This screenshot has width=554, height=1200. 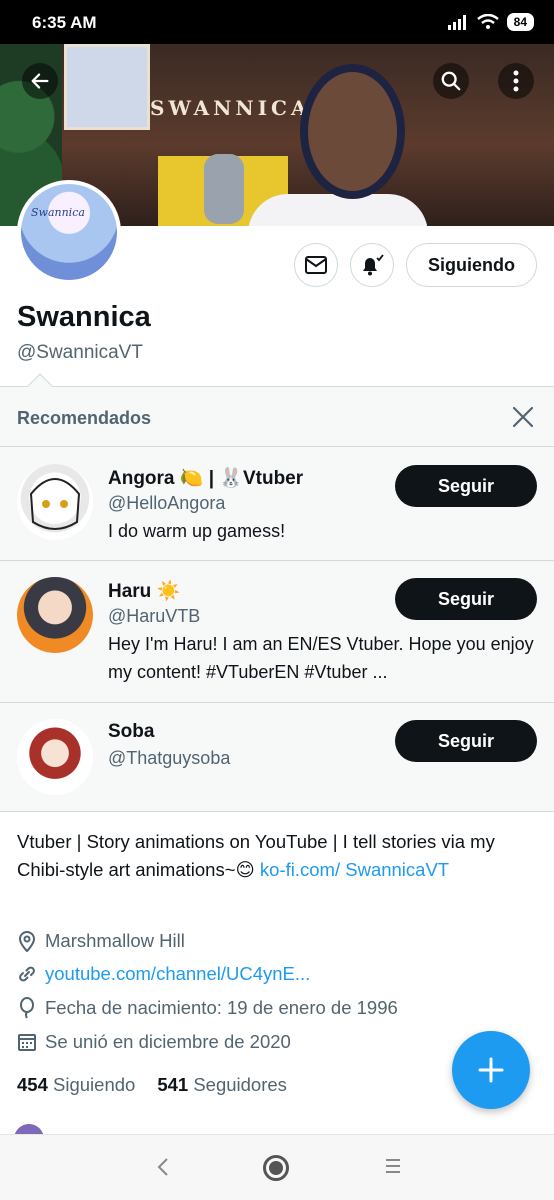 I want to click on followers-count: 541, so click(x=173, y=1084).